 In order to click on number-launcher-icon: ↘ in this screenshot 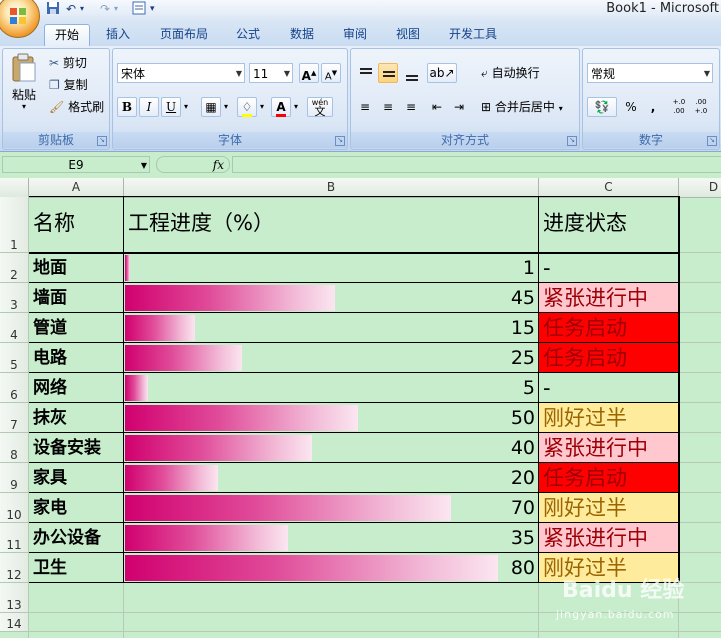, I will do `click(712, 141)`.